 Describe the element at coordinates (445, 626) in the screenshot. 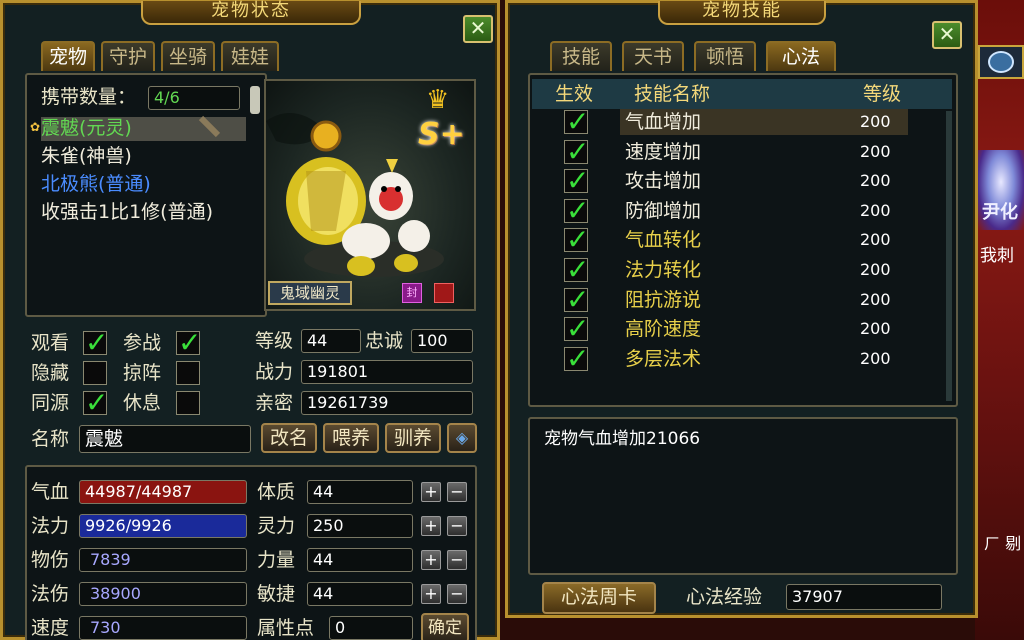

I see `confirm-button: 确定` at that location.